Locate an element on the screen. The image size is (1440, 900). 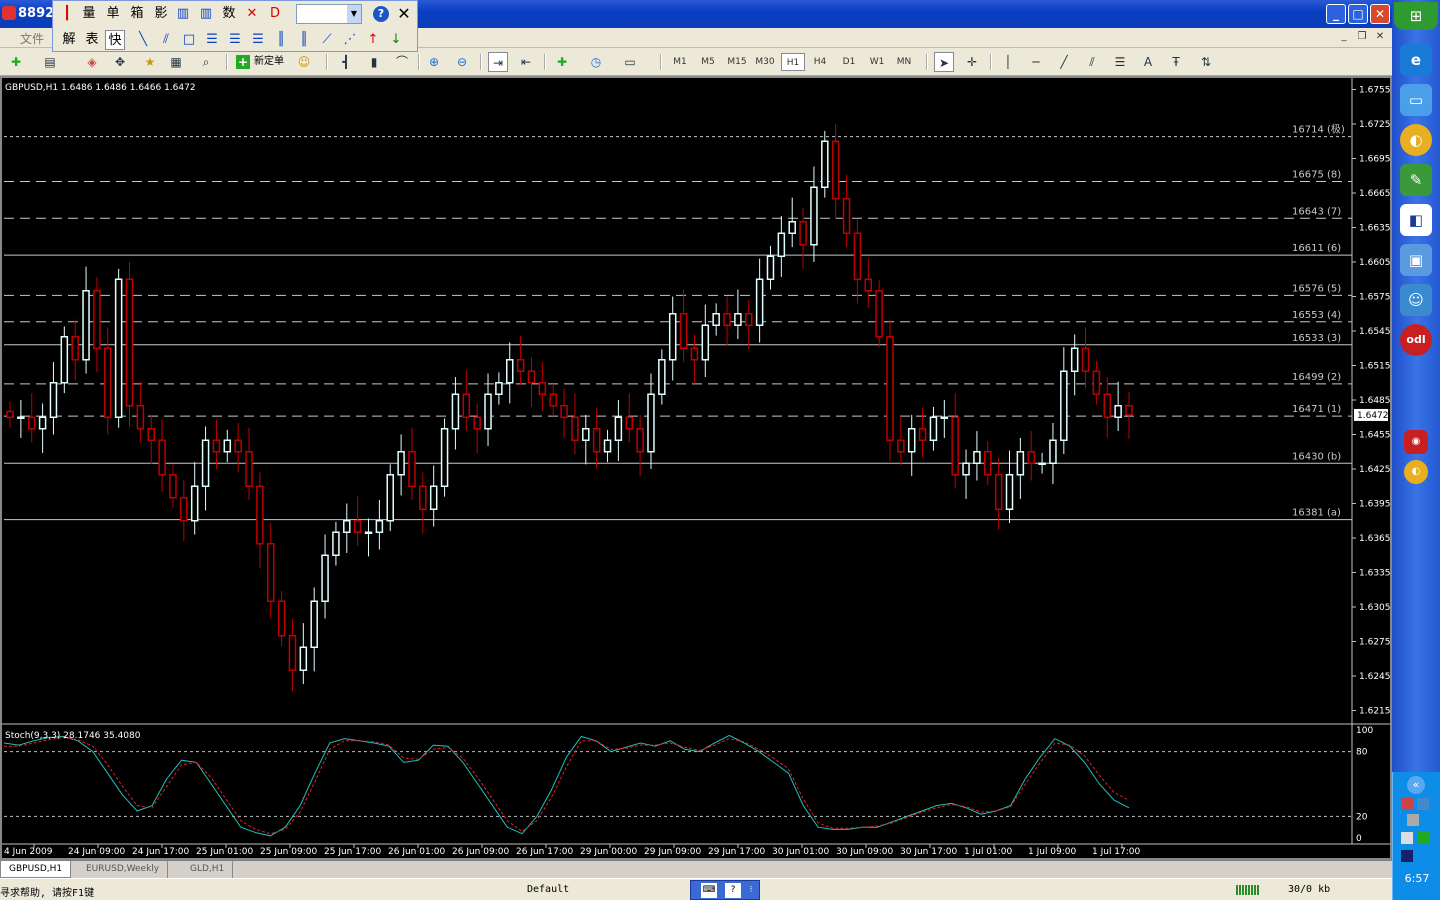
tray-status-icon is located at coordinates (1423, 838).